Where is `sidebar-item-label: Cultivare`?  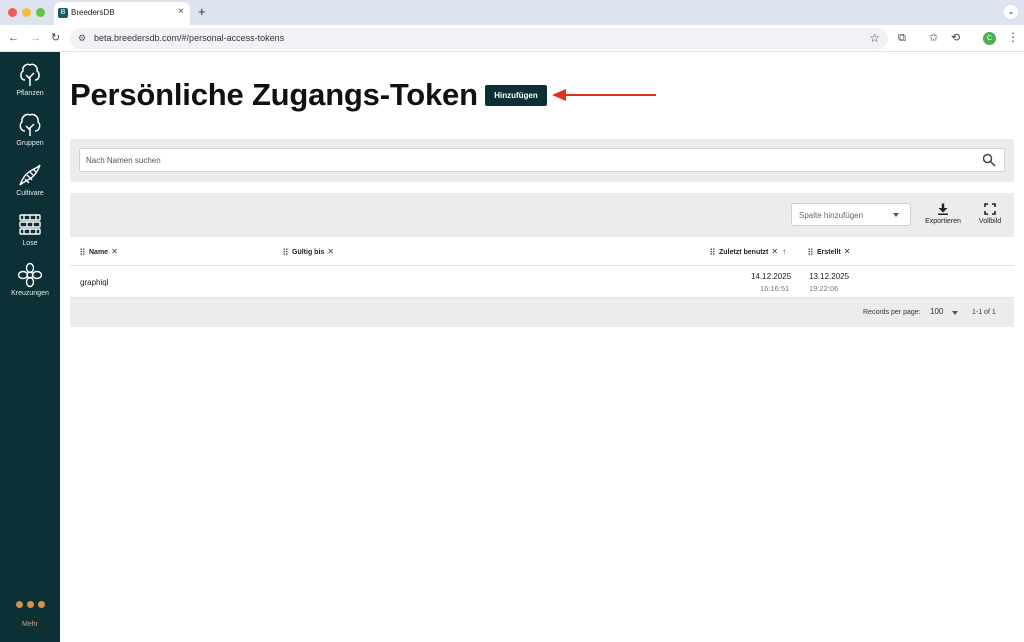
sidebar-item-label: Cultivare is located at coordinates (30, 193).